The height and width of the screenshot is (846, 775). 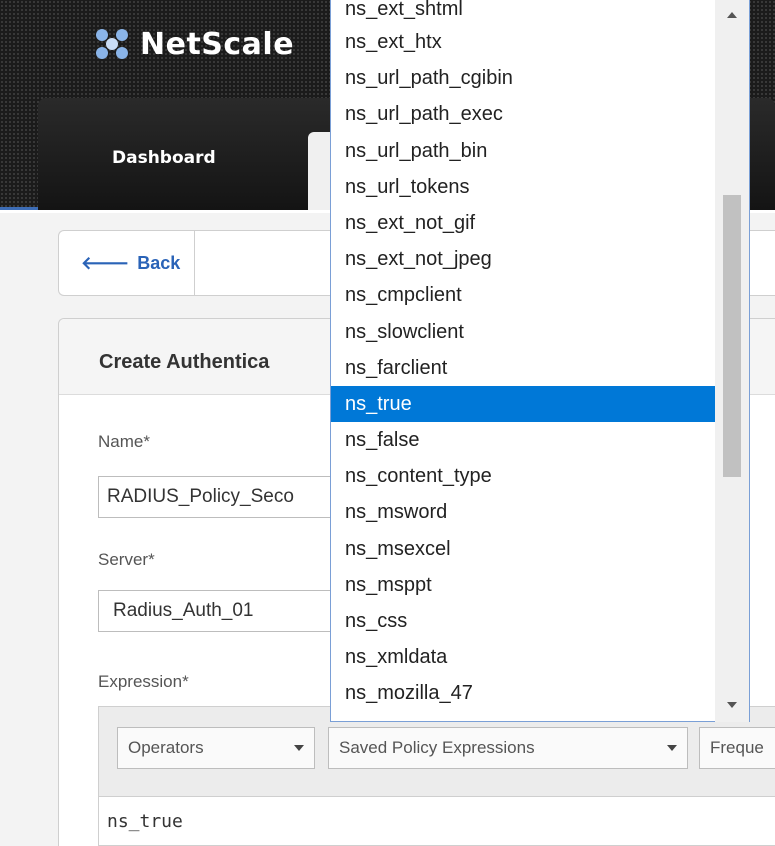 I want to click on list-item-selected: ns_true, so click(x=524, y=404).